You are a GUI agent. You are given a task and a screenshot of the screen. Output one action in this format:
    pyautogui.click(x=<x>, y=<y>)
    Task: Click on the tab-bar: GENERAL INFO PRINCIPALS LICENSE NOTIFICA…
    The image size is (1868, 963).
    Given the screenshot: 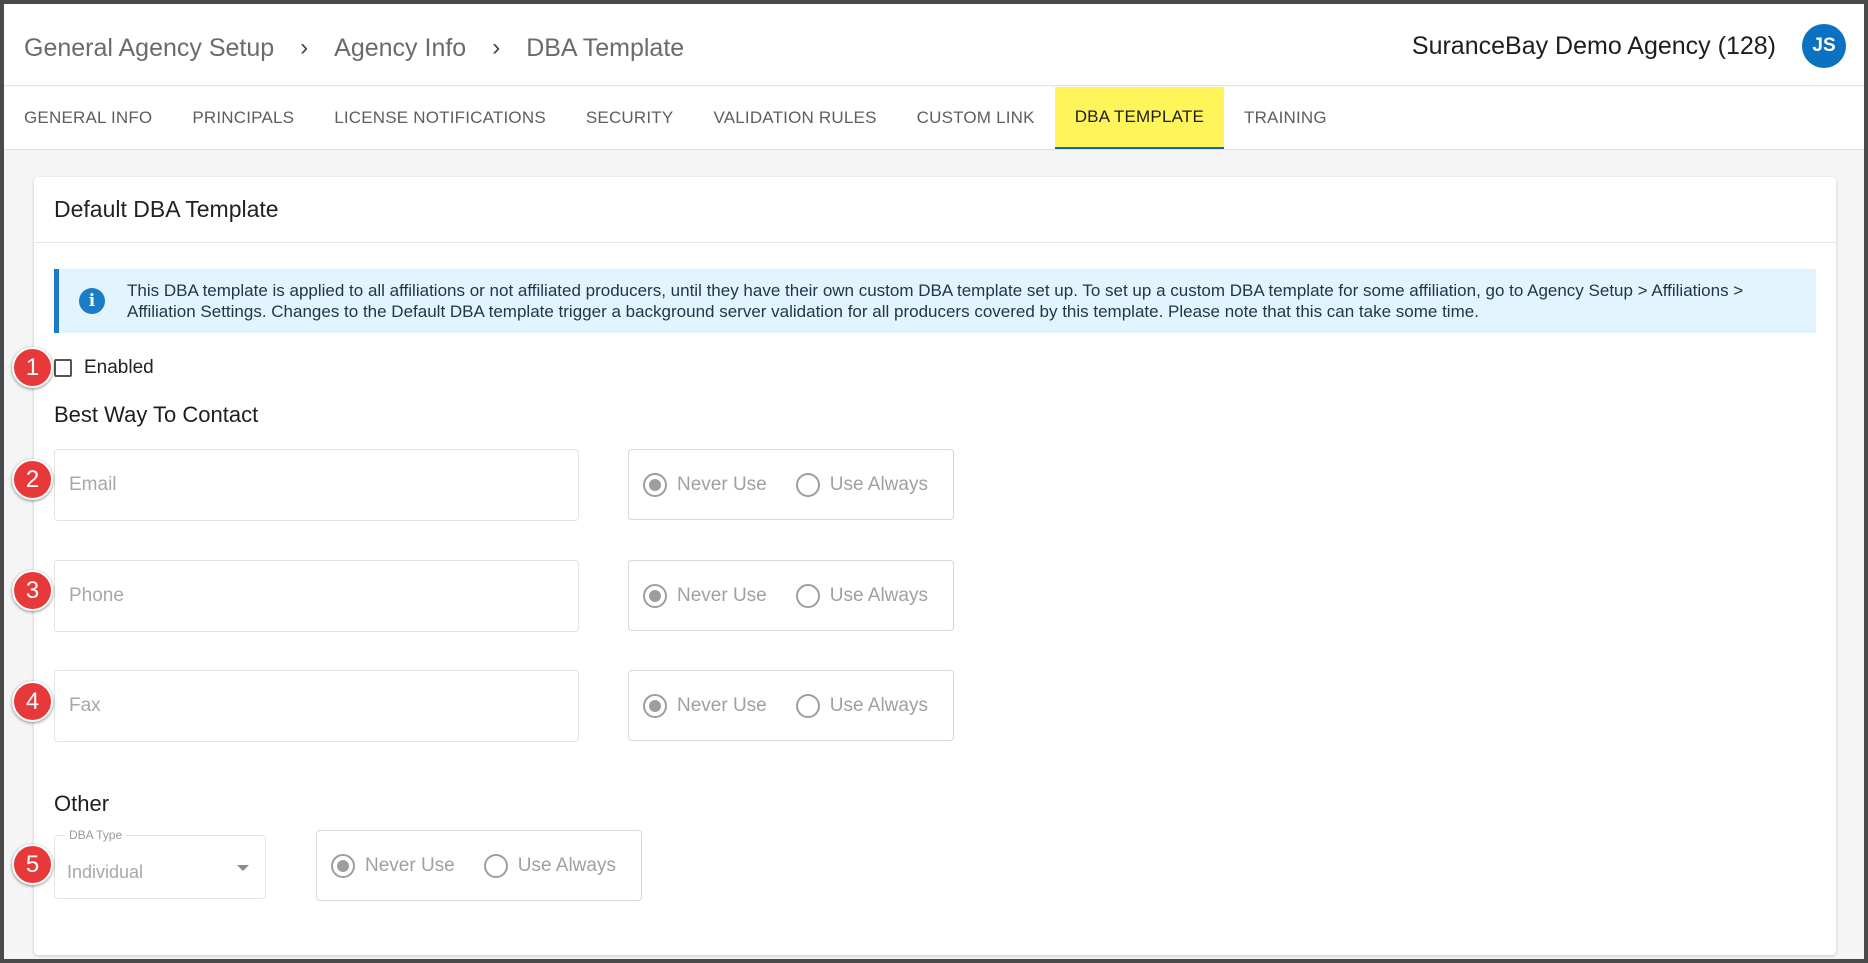 What is the action you would take?
    pyautogui.click(x=934, y=118)
    